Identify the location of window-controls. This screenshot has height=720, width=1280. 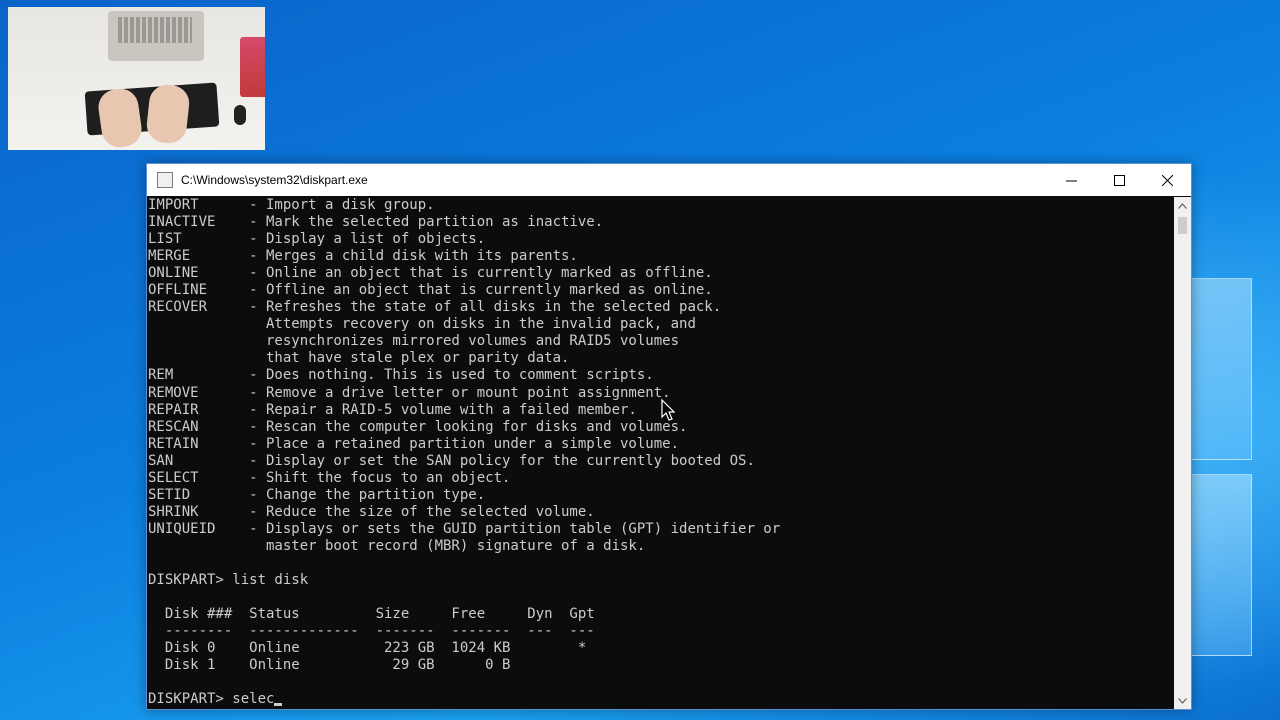
(1119, 180).